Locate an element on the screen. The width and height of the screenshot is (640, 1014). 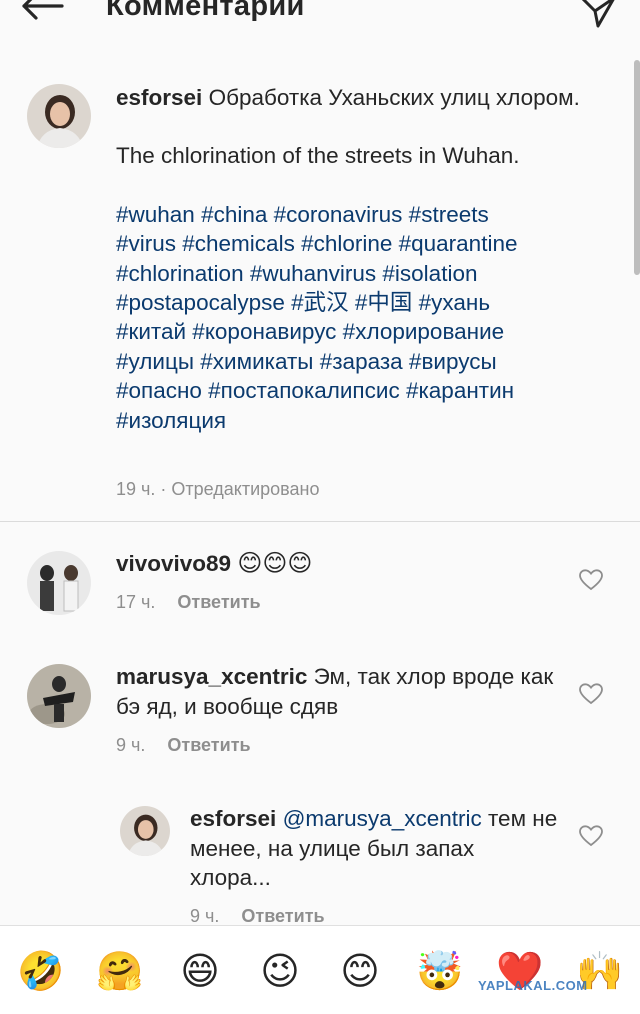
hashtag-line: #chlorination #wuhanvirus #isolation is located at coordinates (368, 273).